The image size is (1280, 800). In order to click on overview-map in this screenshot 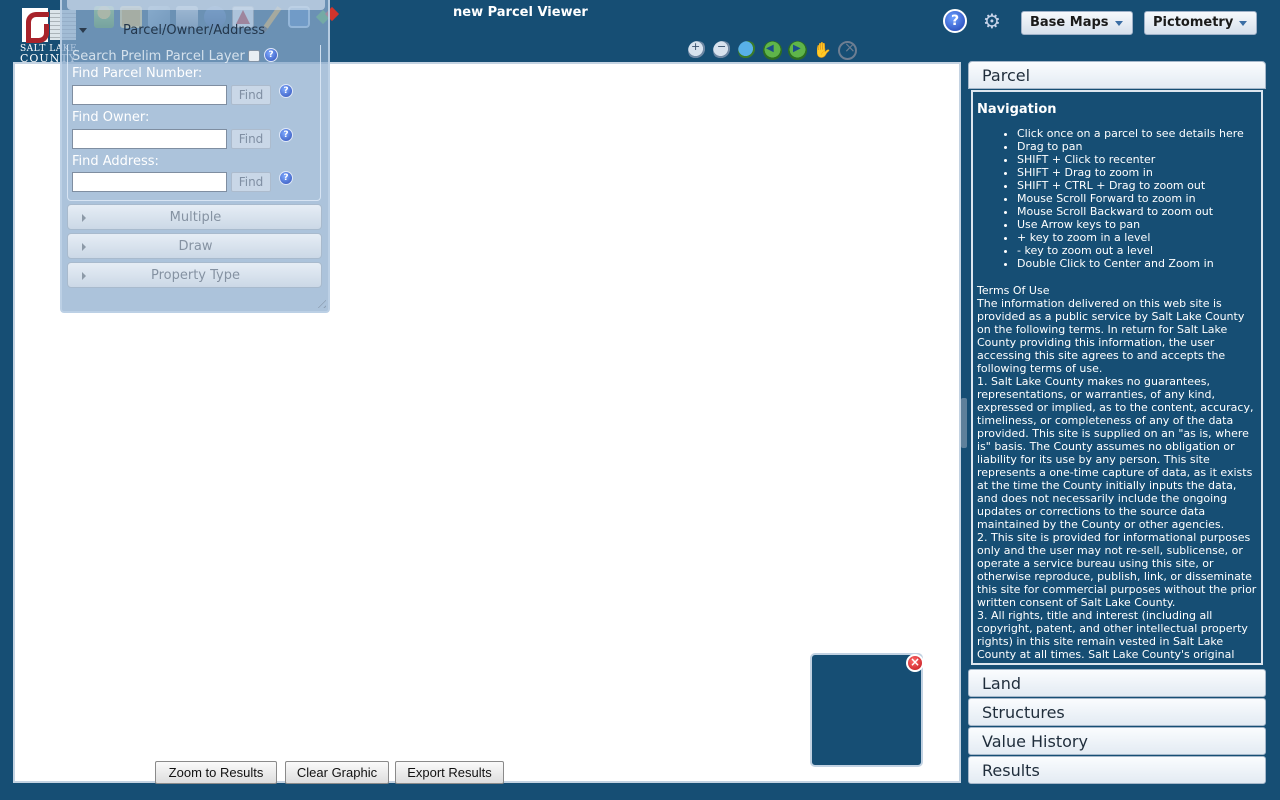, I will do `click(866, 710)`.